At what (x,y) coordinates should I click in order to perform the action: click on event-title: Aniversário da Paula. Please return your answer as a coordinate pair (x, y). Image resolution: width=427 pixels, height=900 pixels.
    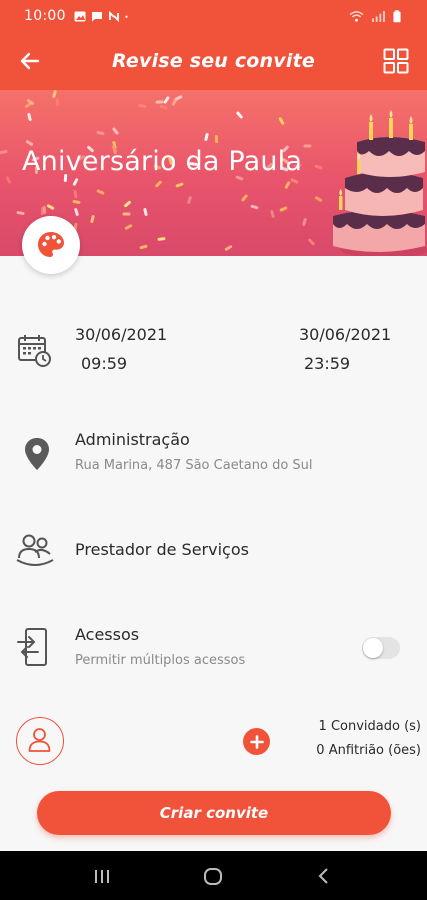
    Looking at the image, I should click on (162, 161).